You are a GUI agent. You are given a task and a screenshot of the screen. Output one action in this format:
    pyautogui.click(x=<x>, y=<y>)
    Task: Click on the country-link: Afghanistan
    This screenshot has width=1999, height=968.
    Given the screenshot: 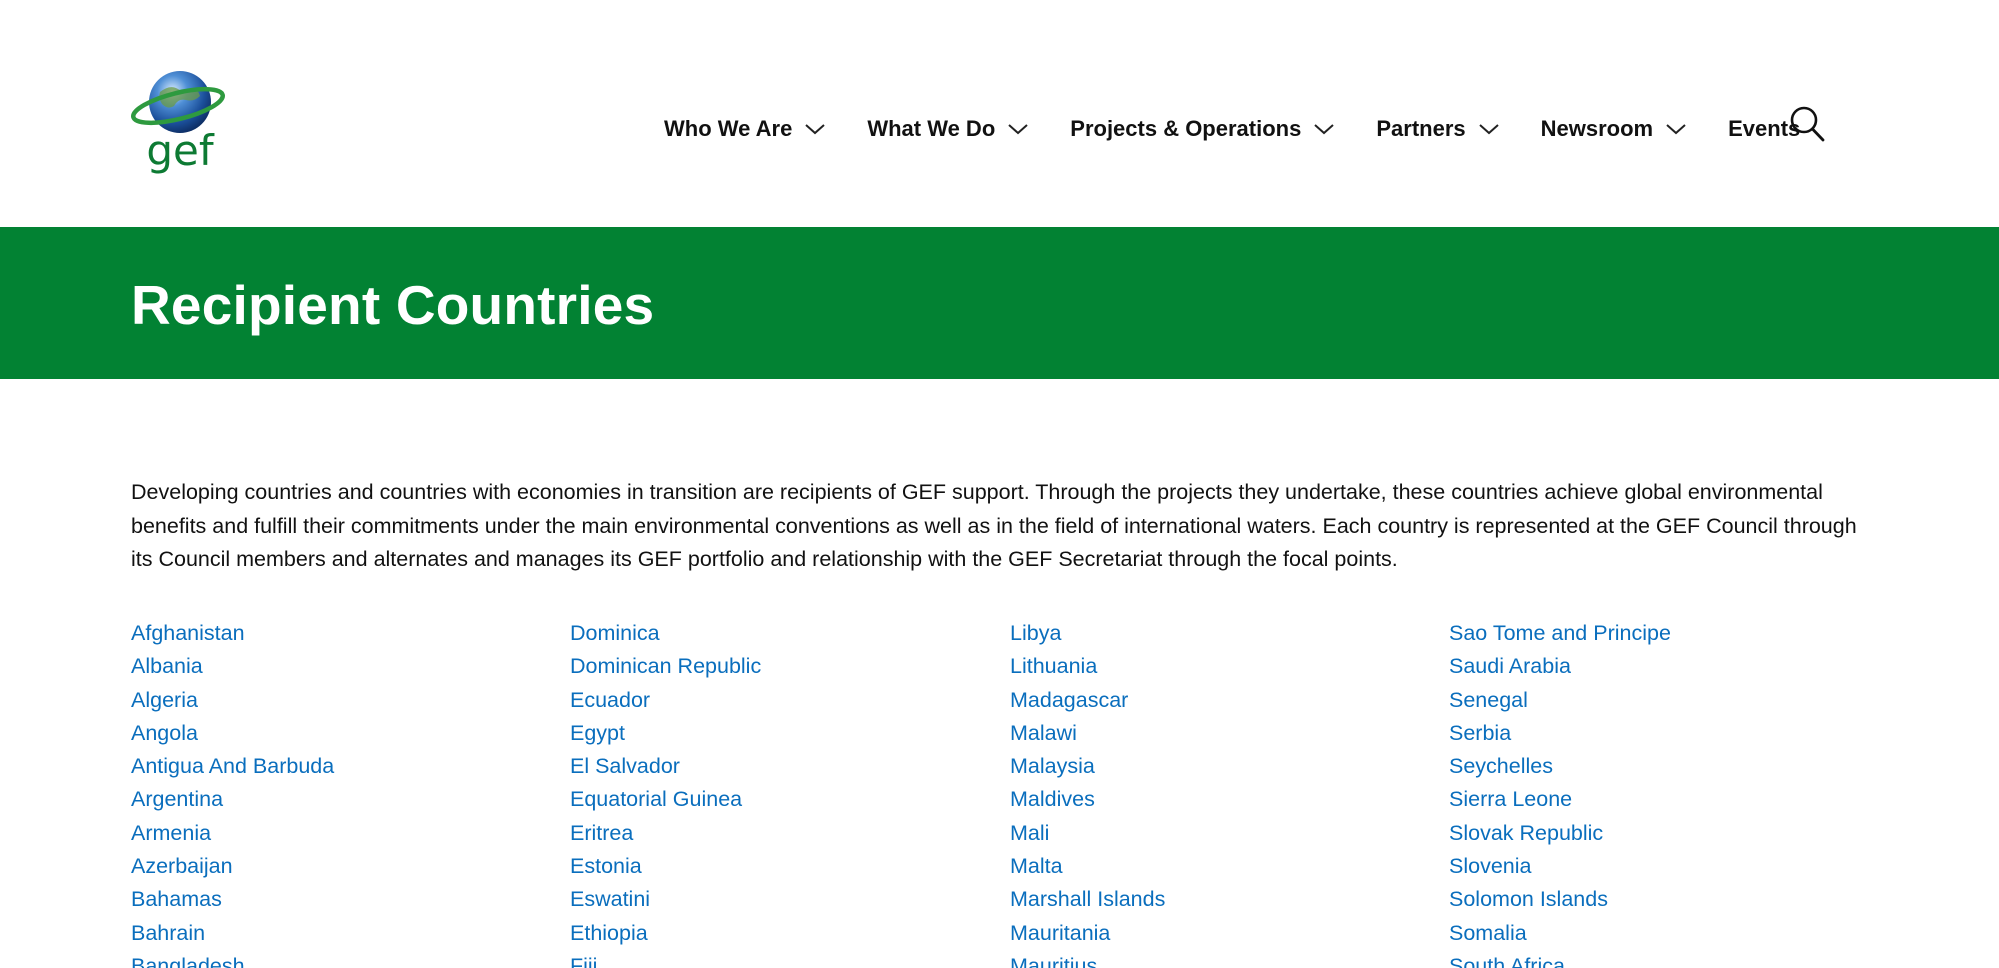 What is the action you would take?
    pyautogui.click(x=341, y=633)
    